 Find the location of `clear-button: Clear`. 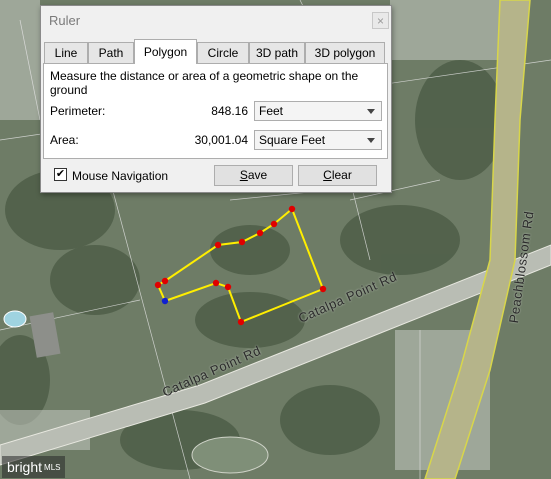

clear-button: Clear is located at coordinates (337, 175).